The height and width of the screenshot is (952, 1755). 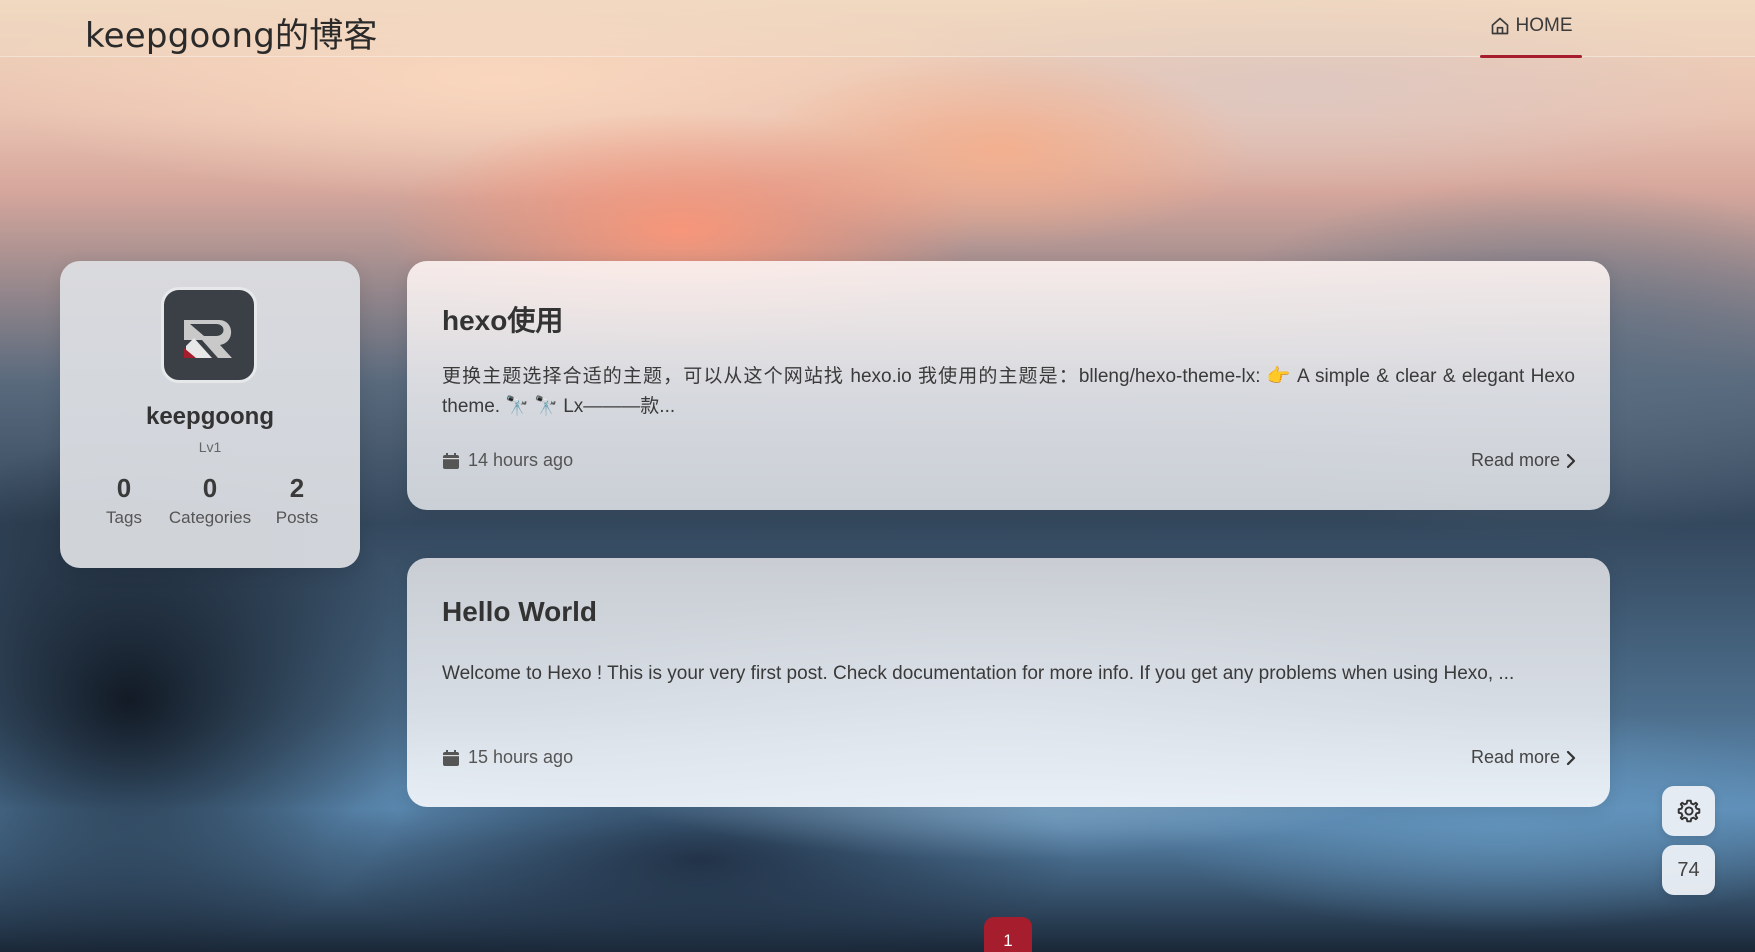 What do you see at coordinates (519, 612) in the screenshot?
I see `post-title: Hello World` at bounding box center [519, 612].